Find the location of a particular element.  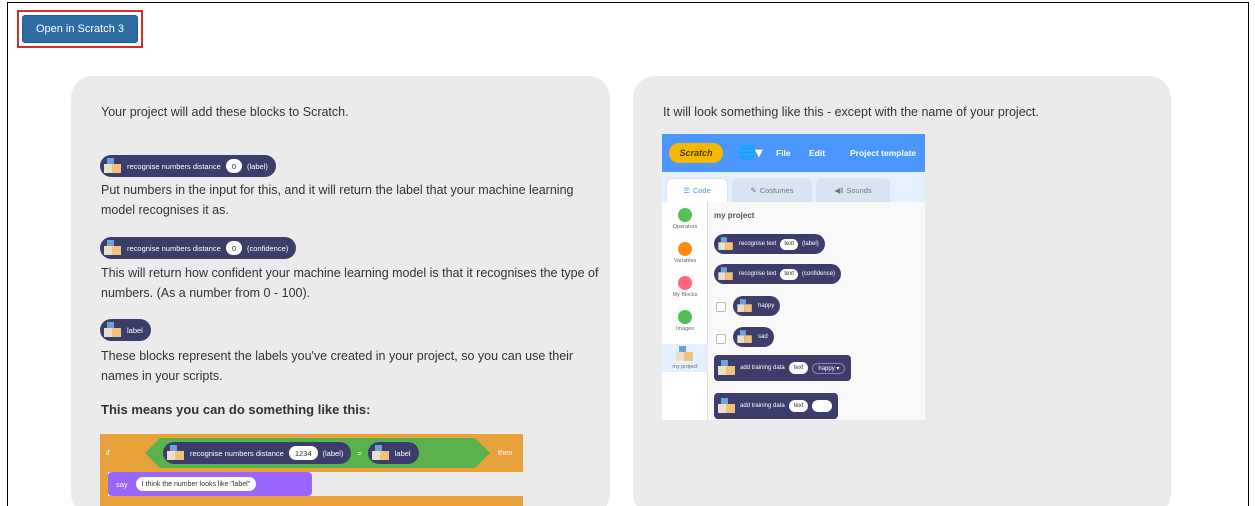

add-training-data-block-2: add training data text is located at coordinates (776, 406).